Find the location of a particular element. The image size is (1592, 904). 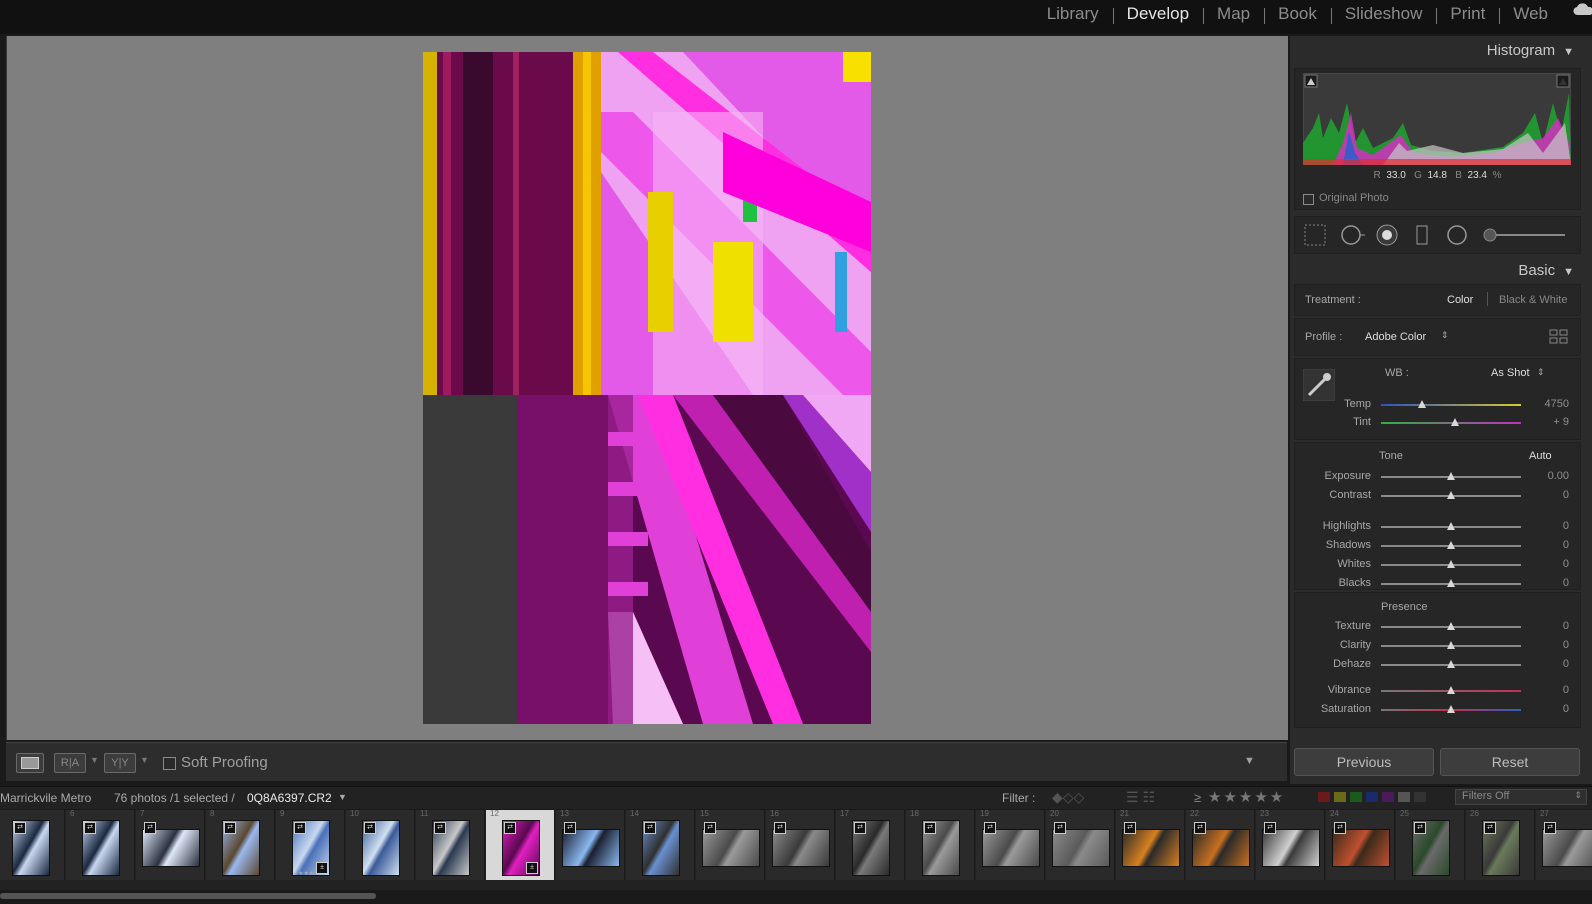

cloud-icon is located at coordinates (1581, 9).